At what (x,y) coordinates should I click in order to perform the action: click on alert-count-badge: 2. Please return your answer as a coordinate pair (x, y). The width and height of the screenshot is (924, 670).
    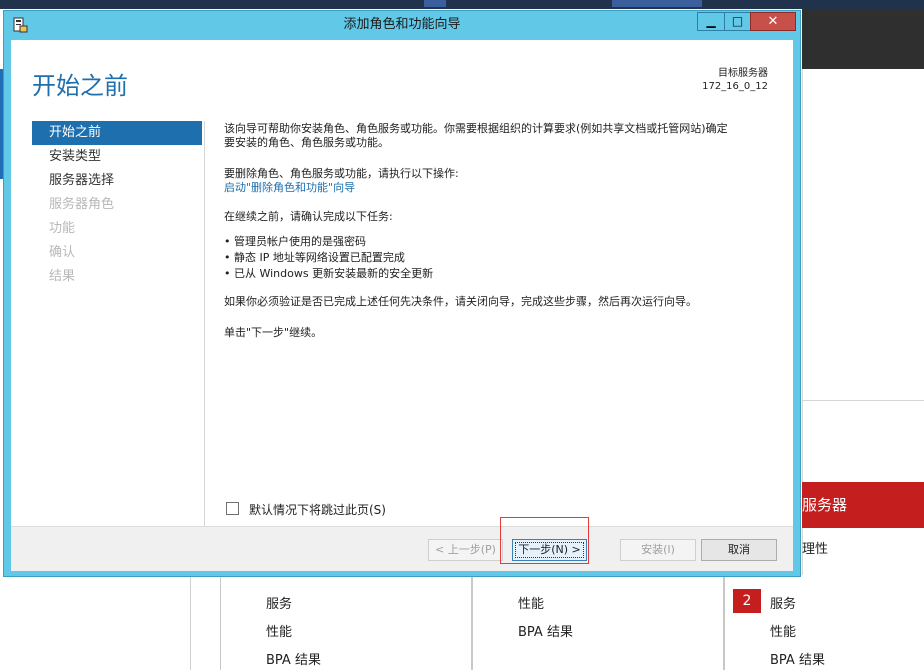
    Looking at the image, I should click on (747, 601).